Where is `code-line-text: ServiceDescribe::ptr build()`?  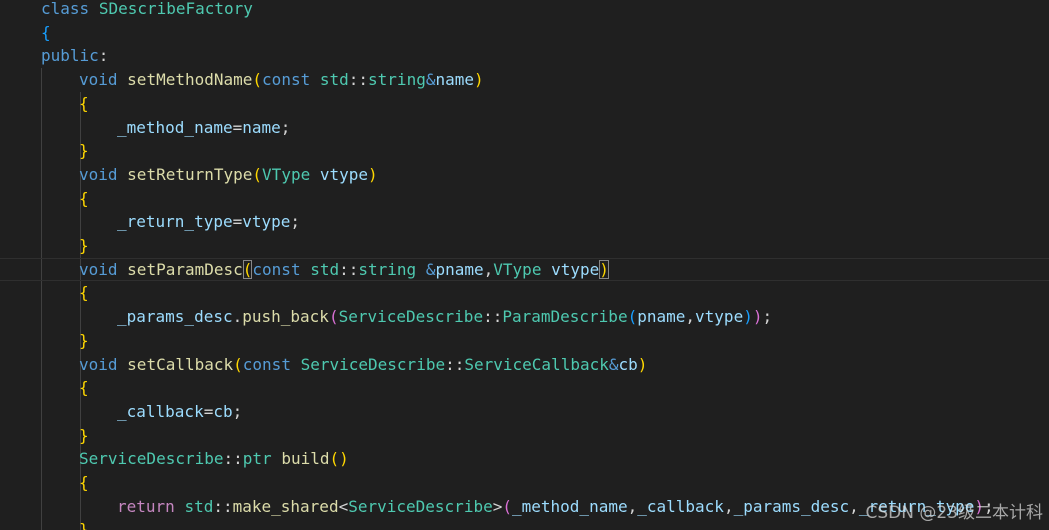
code-line-text: ServiceDescribe::ptr build() is located at coordinates (214, 459).